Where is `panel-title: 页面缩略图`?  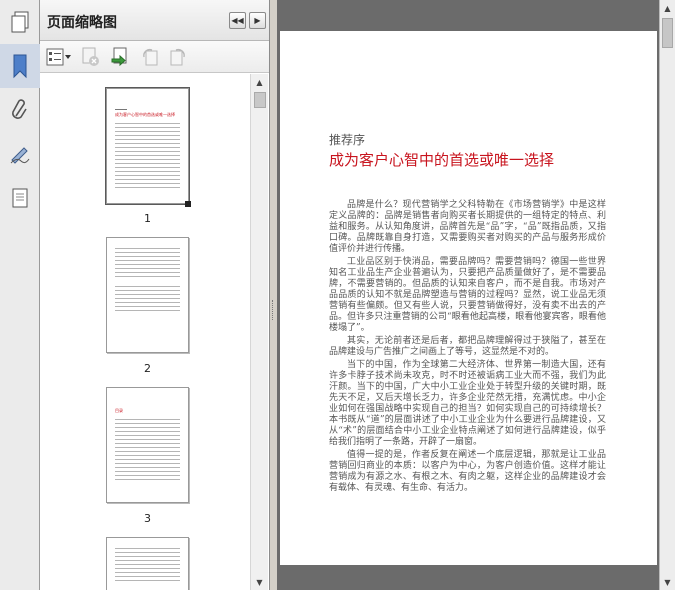 panel-title: 页面缩略图 is located at coordinates (82, 23).